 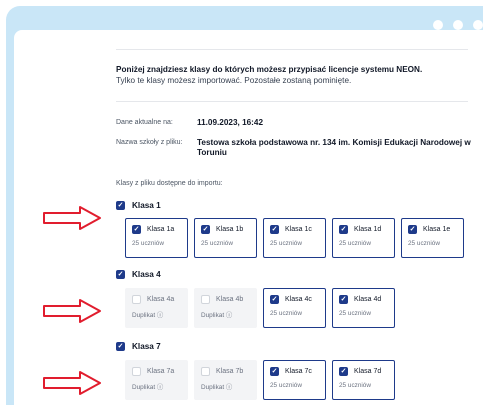 What do you see at coordinates (368, 229) in the screenshot?
I see `class-name: Klasa 1d` at bounding box center [368, 229].